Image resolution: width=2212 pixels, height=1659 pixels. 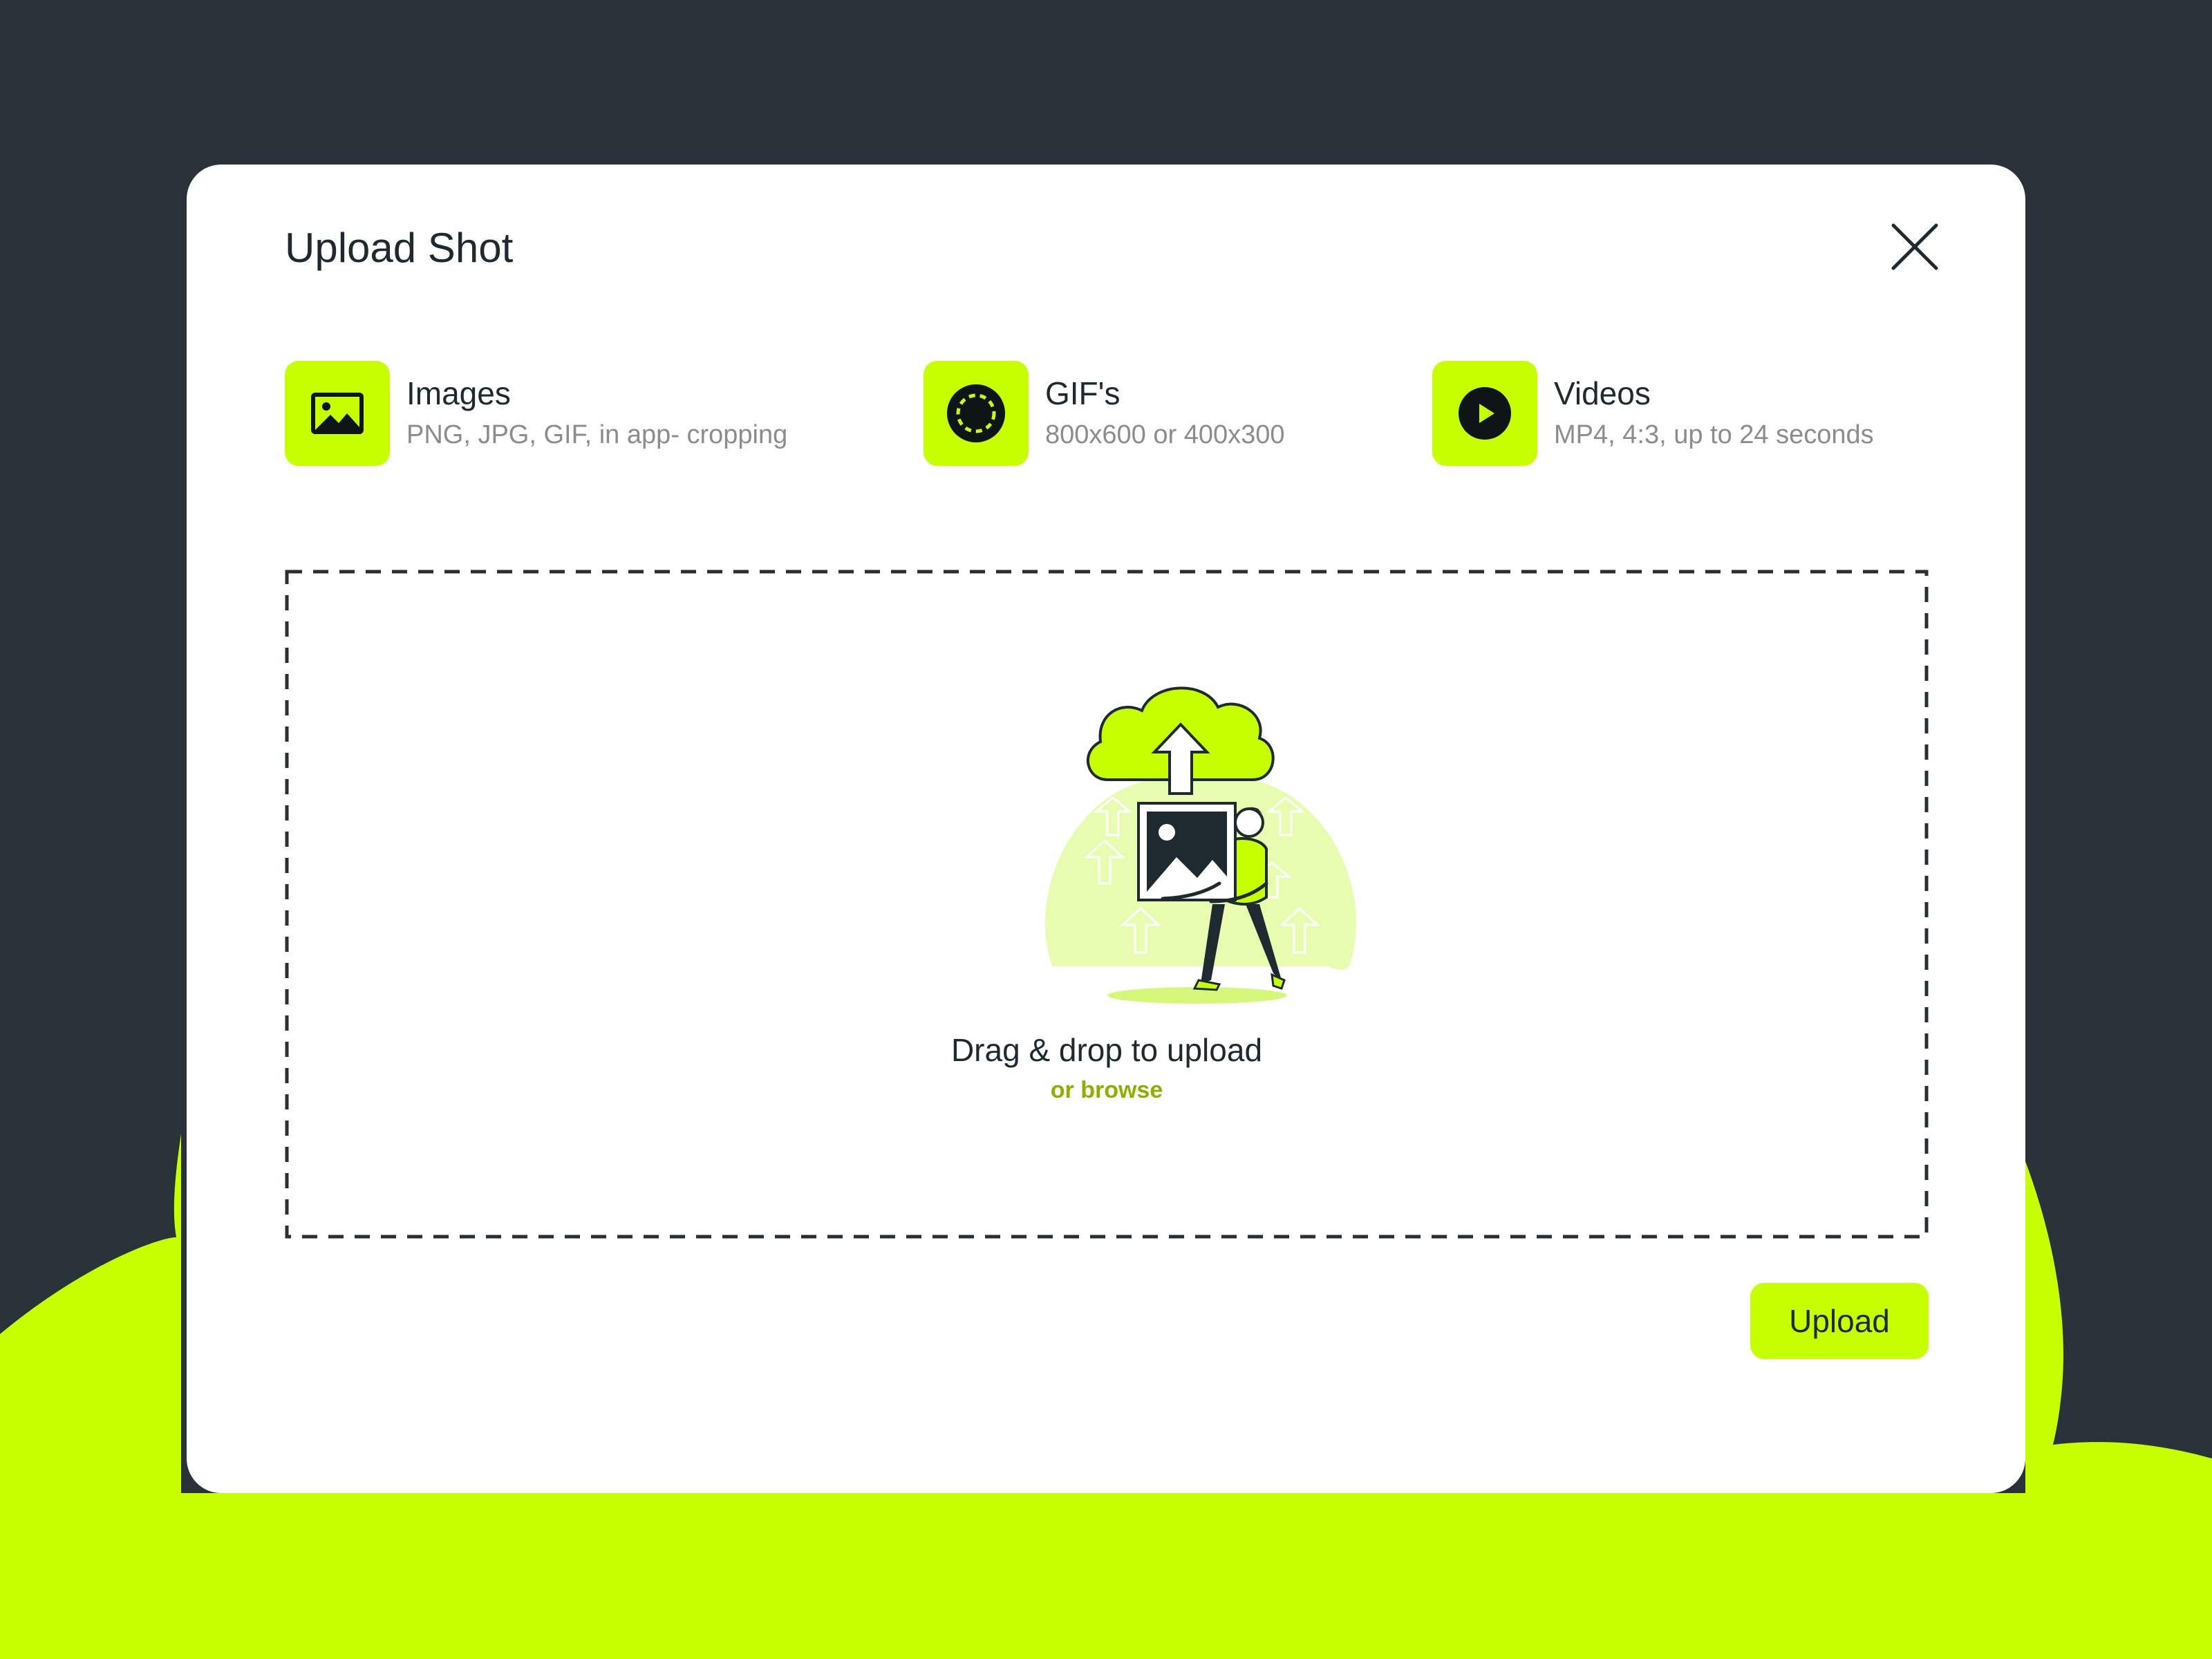 I want to click on file-type-label: Videos, so click(x=1602, y=393).